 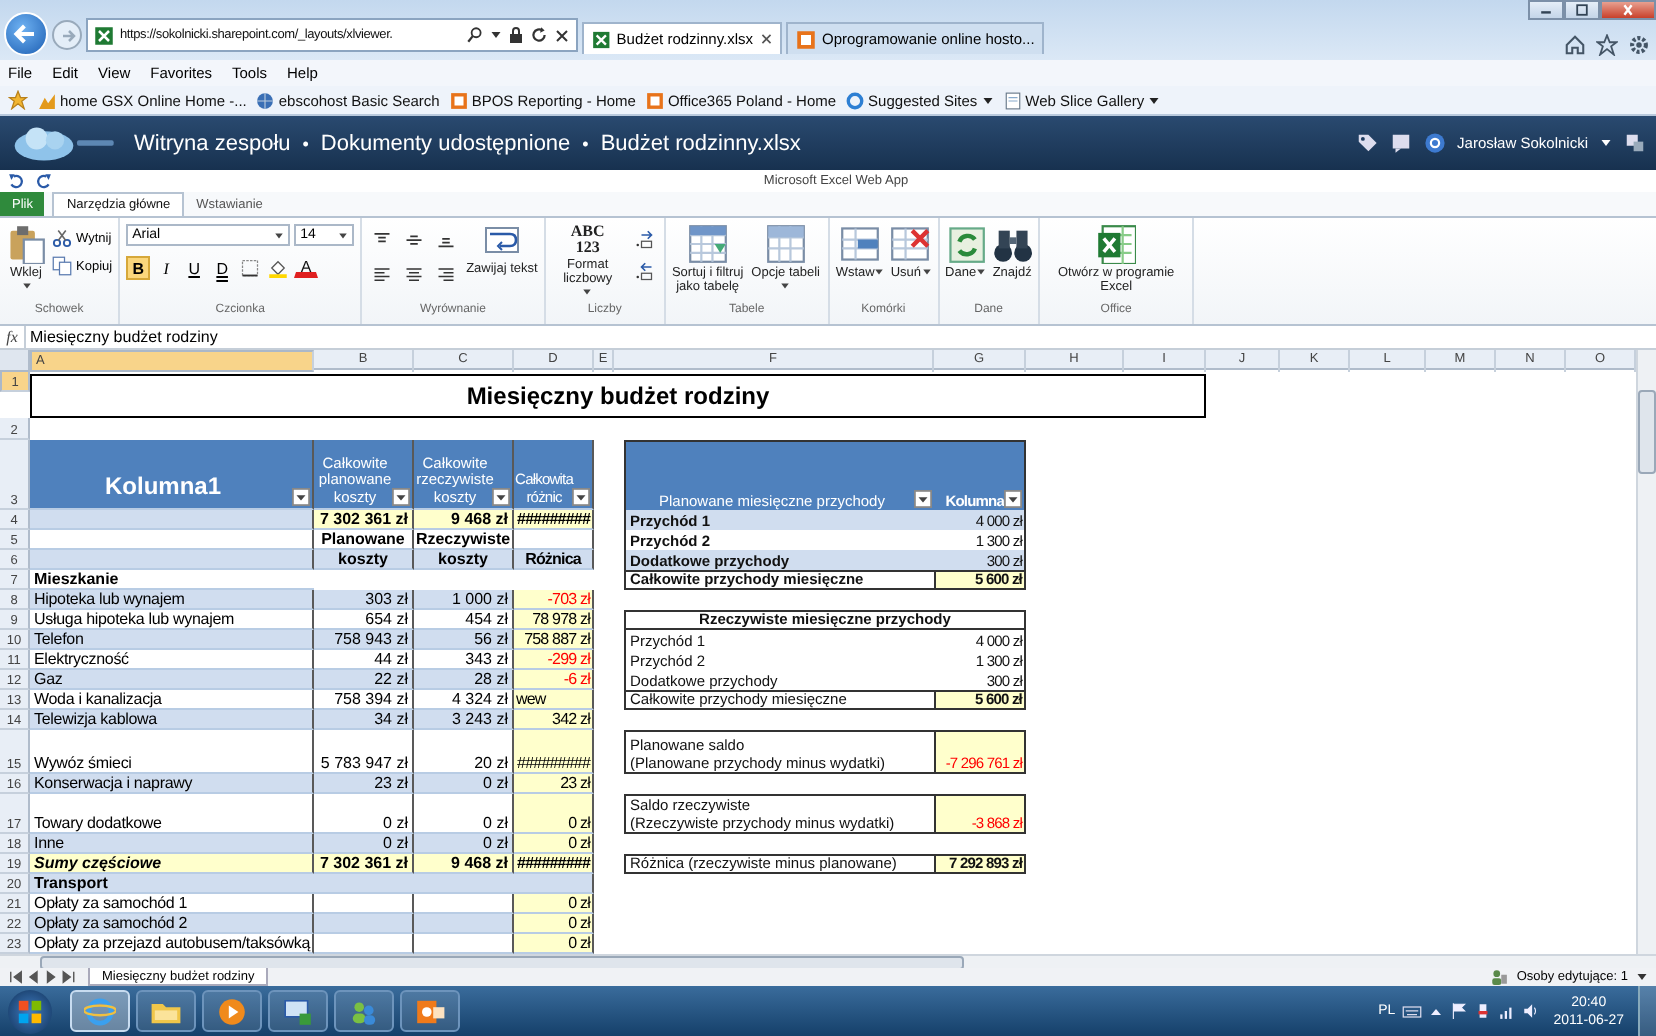 What do you see at coordinates (643, 240) in the screenshot?
I see `increase-decimal-icon` at bounding box center [643, 240].